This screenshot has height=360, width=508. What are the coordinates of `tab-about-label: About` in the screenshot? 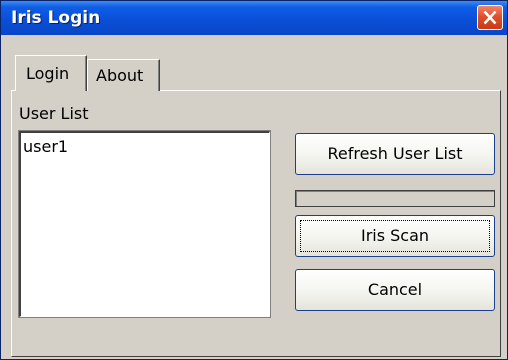 It's located at (120, 75).